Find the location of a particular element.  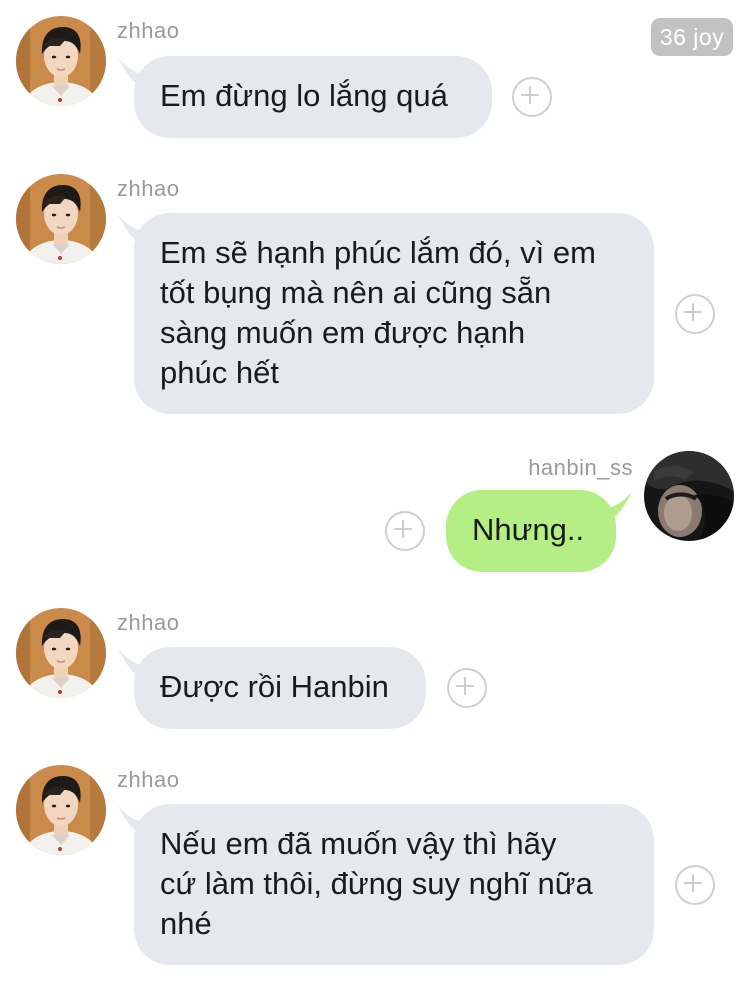

message-line: cứ làm thôi, đừng suy nghĩ nữa is located at coordinates (376, 883).